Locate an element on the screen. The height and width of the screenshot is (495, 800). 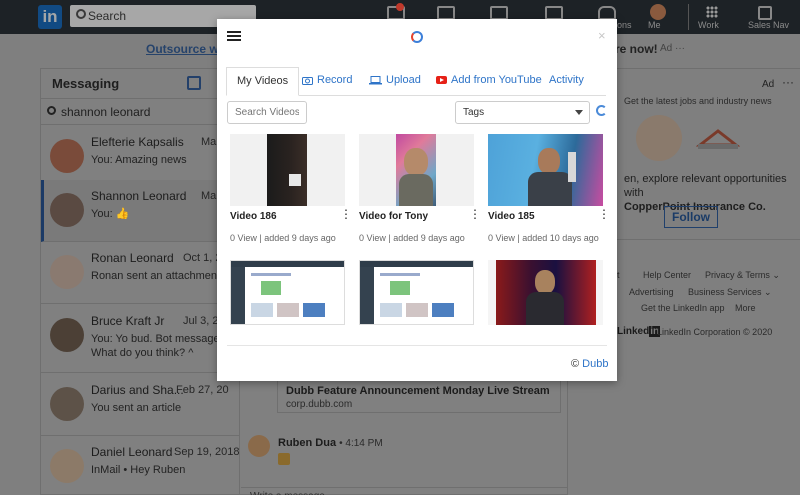
conversation-date: Sep 19, 2018 is located at coordinates (207, 452).